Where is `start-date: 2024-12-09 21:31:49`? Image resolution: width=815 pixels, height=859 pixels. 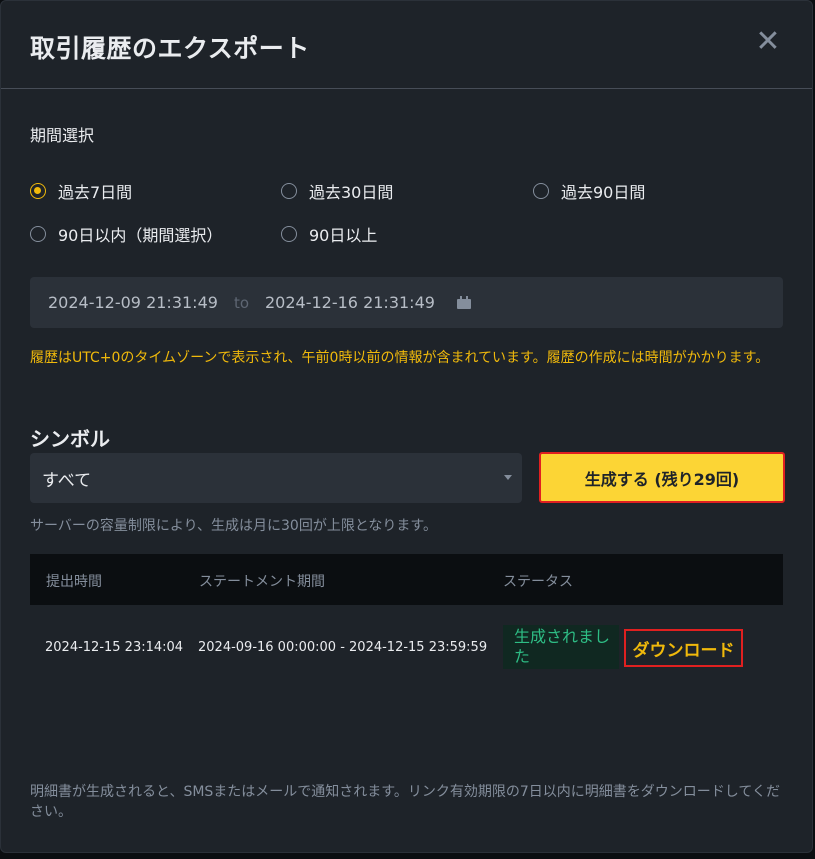 start-date: 2024-12-09 21:31:49 is located at coordinates (133, 302).